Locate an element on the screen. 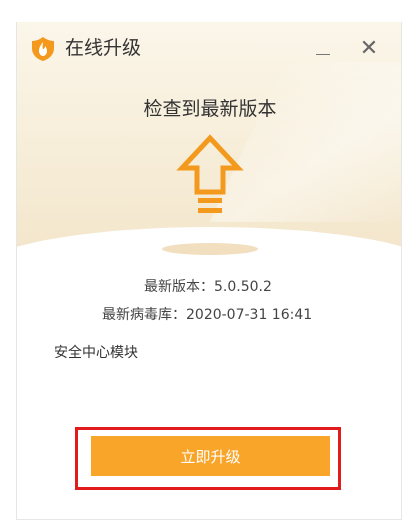 Image resolution: width=414 pixels, height=527 pixels. close-button: ✕ is located at coordinates (369, 48).